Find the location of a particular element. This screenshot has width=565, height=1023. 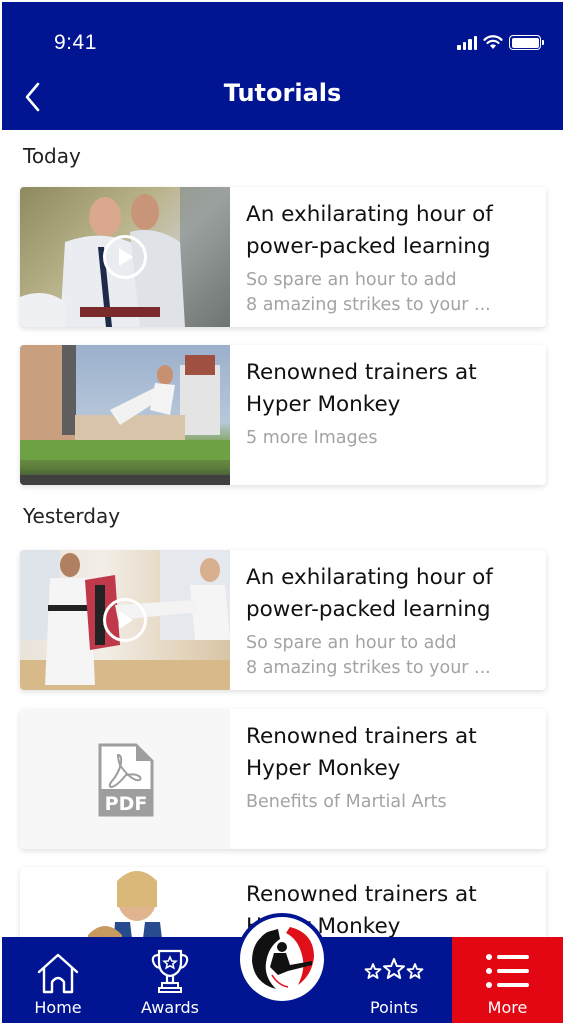

nav-label: More is located at coordinates (507, 1007).